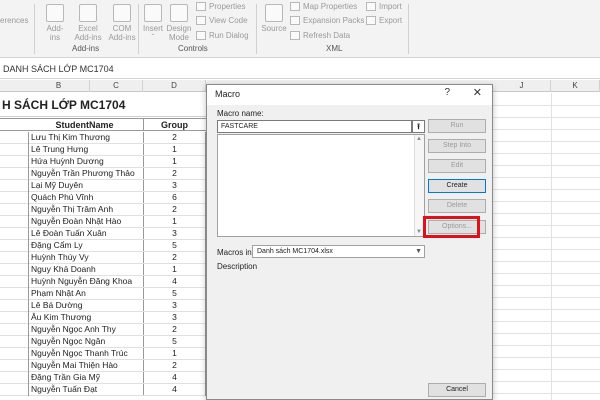  Describe the element at coordinates (274, 18) in the screenshot. I see `source-button: Source` at that location.